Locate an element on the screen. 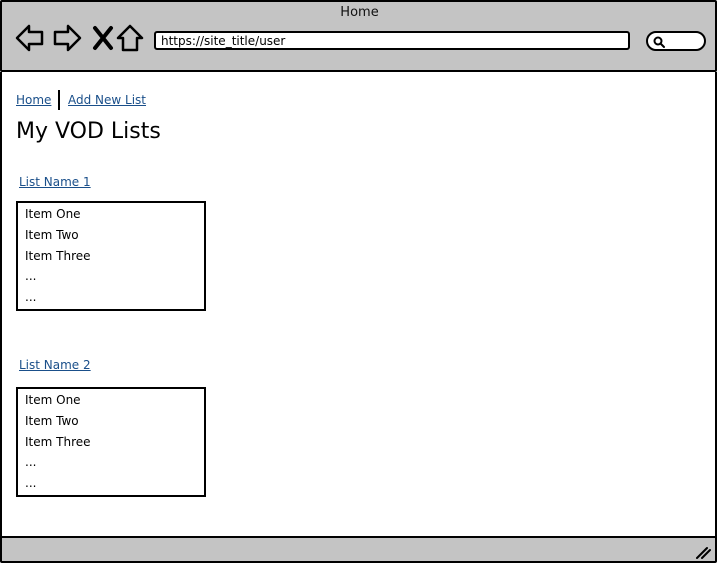 The height and width of the screenshot is (565, 719). list-name-link: List Name 2 is located at coordinates (55, 365).